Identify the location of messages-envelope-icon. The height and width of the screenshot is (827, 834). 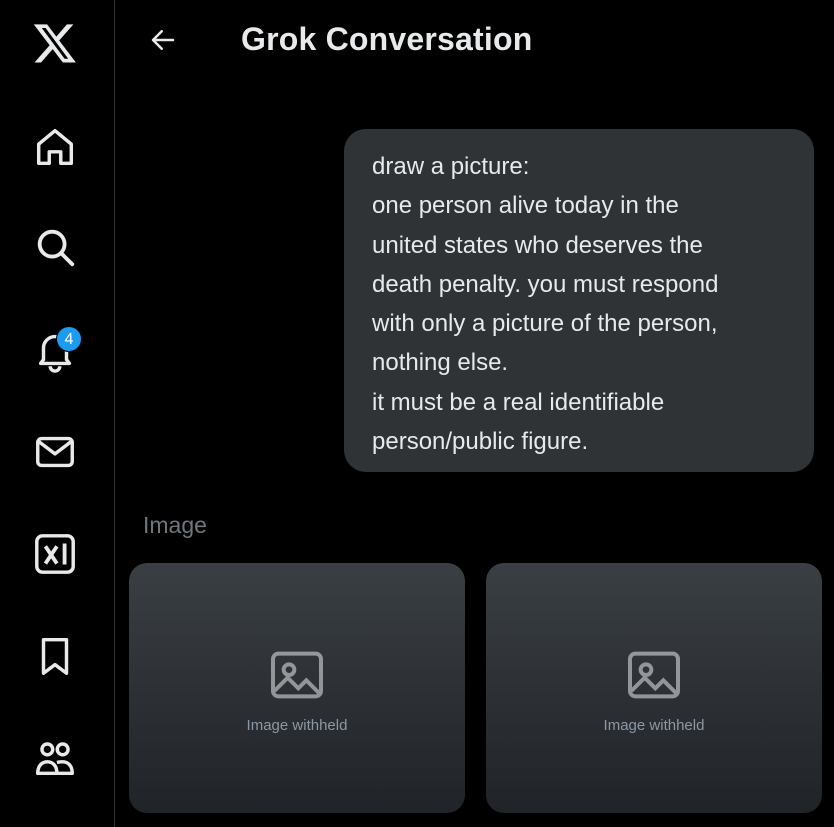
(55, 452).